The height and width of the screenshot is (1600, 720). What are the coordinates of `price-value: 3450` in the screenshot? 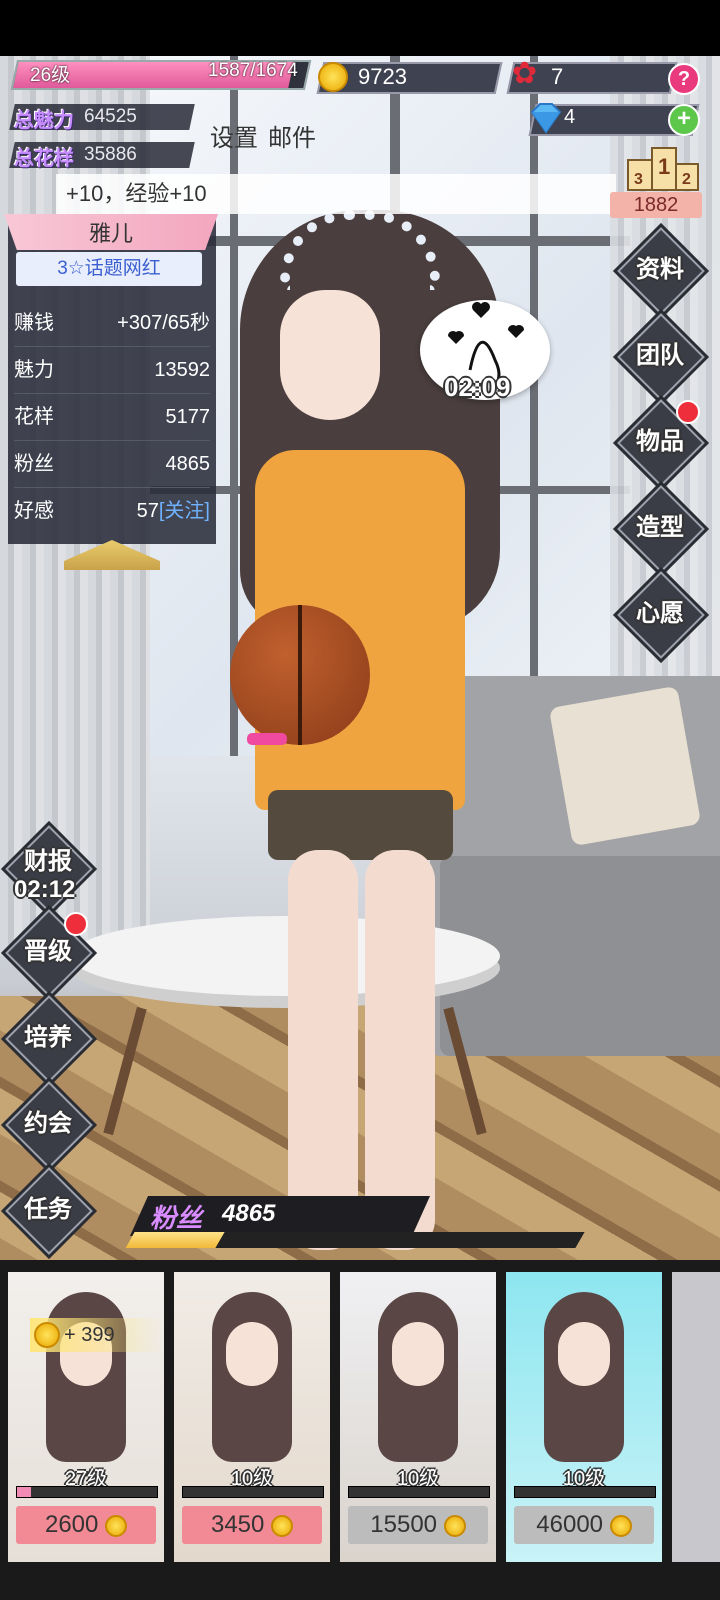 It's located at (237, 1524).